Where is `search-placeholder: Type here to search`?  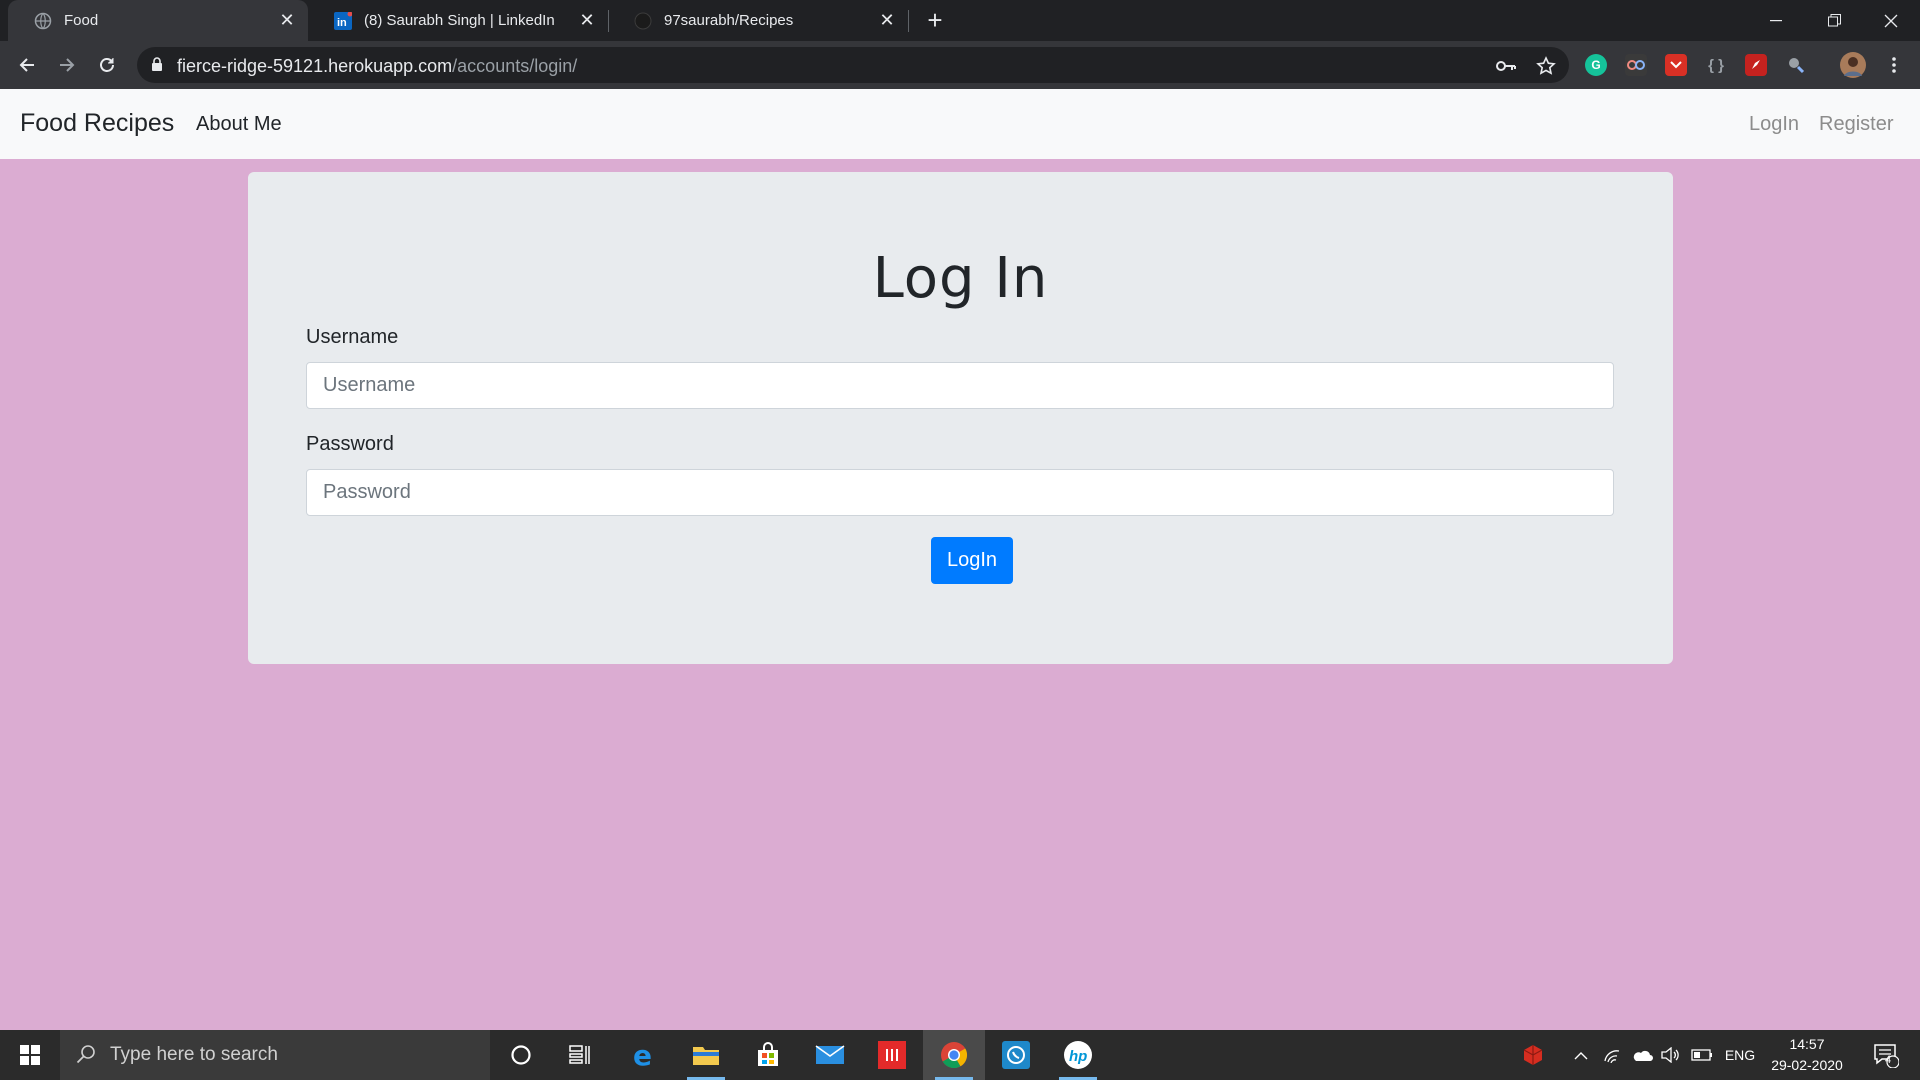 search-placeholder: Type here to search is located at coordinates (194, 1054).